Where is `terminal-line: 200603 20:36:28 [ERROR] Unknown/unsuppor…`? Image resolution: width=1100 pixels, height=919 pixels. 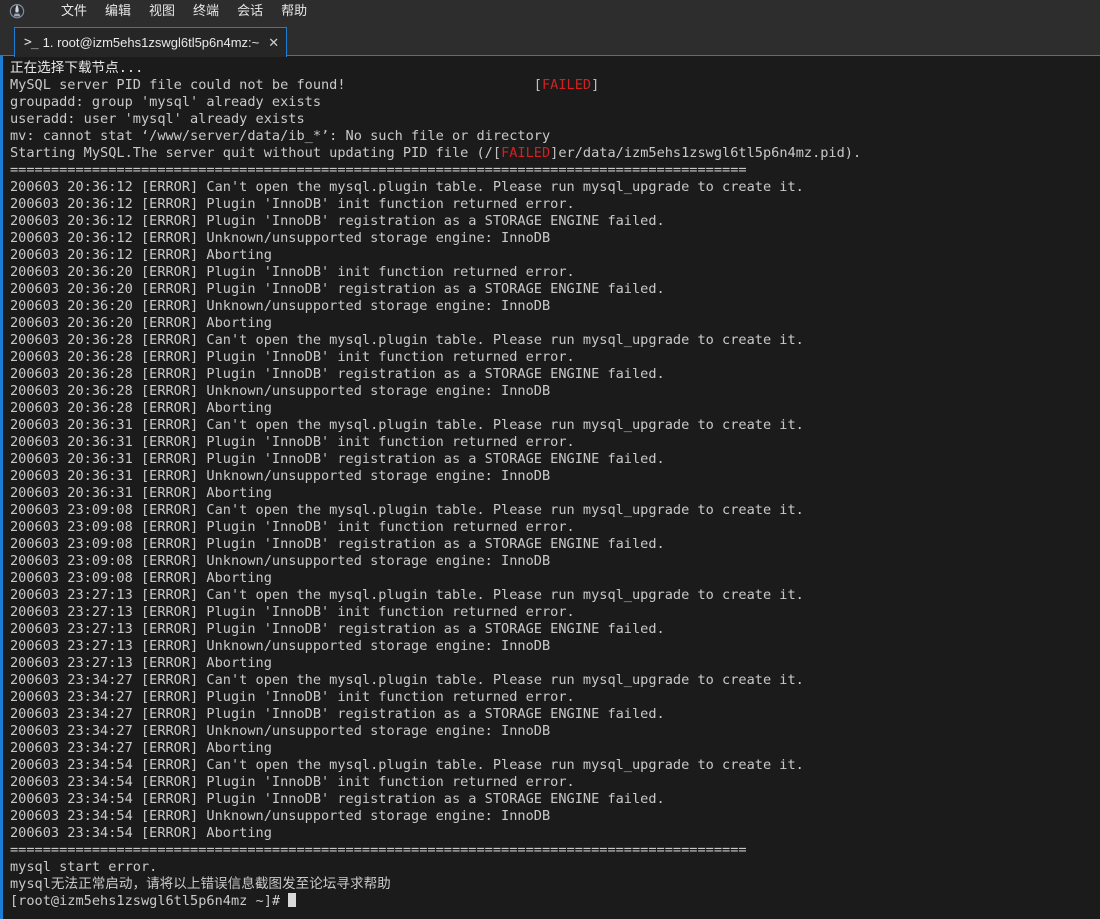
terminal-line: 200603 20:36:28 [ERROR] Unknown/unsuppor… is located at coordinates (555, 391).